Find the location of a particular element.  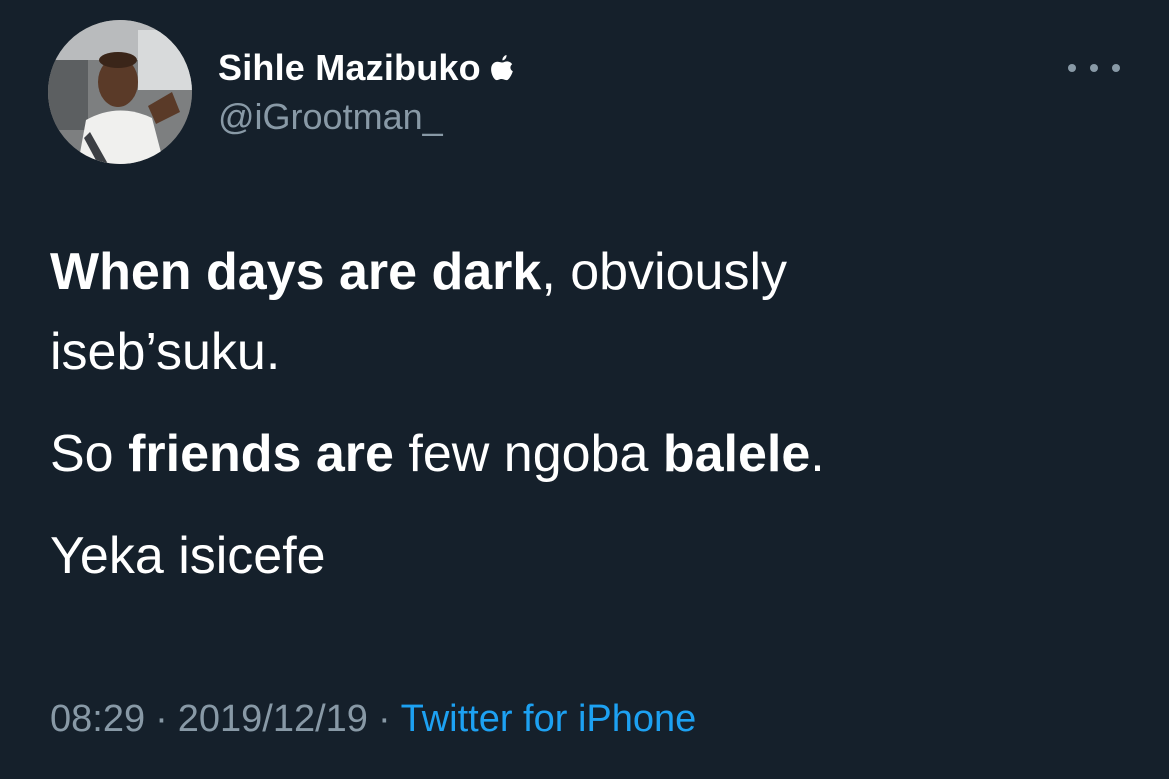

tweet-text-segment: iseb’suku. is located at coordinates (165, 352).